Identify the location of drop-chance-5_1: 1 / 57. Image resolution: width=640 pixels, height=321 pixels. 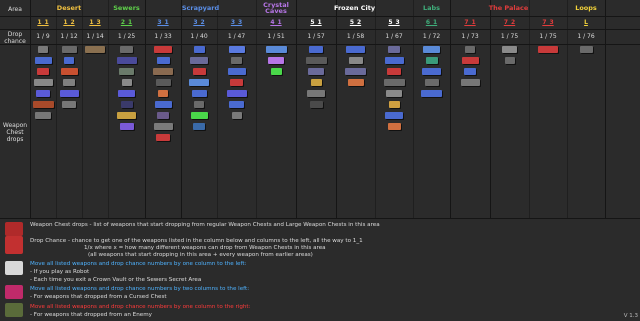
(316, 36).